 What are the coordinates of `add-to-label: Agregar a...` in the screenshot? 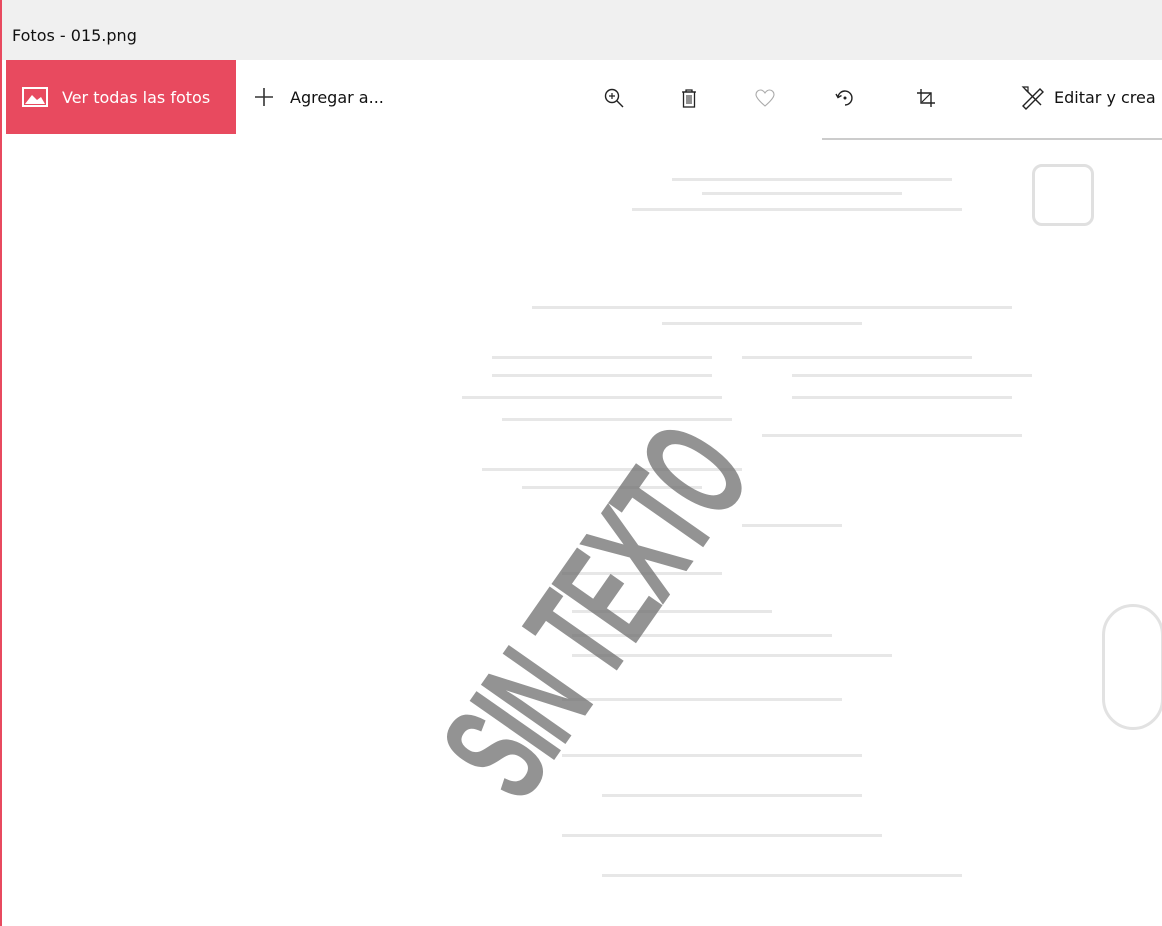 It's located at (337, 97).